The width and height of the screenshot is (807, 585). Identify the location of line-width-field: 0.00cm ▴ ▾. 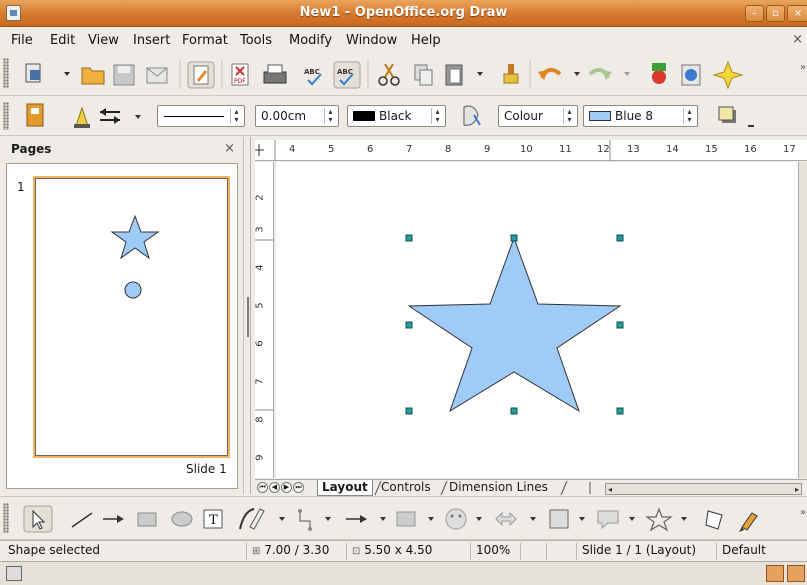
(297, 116).